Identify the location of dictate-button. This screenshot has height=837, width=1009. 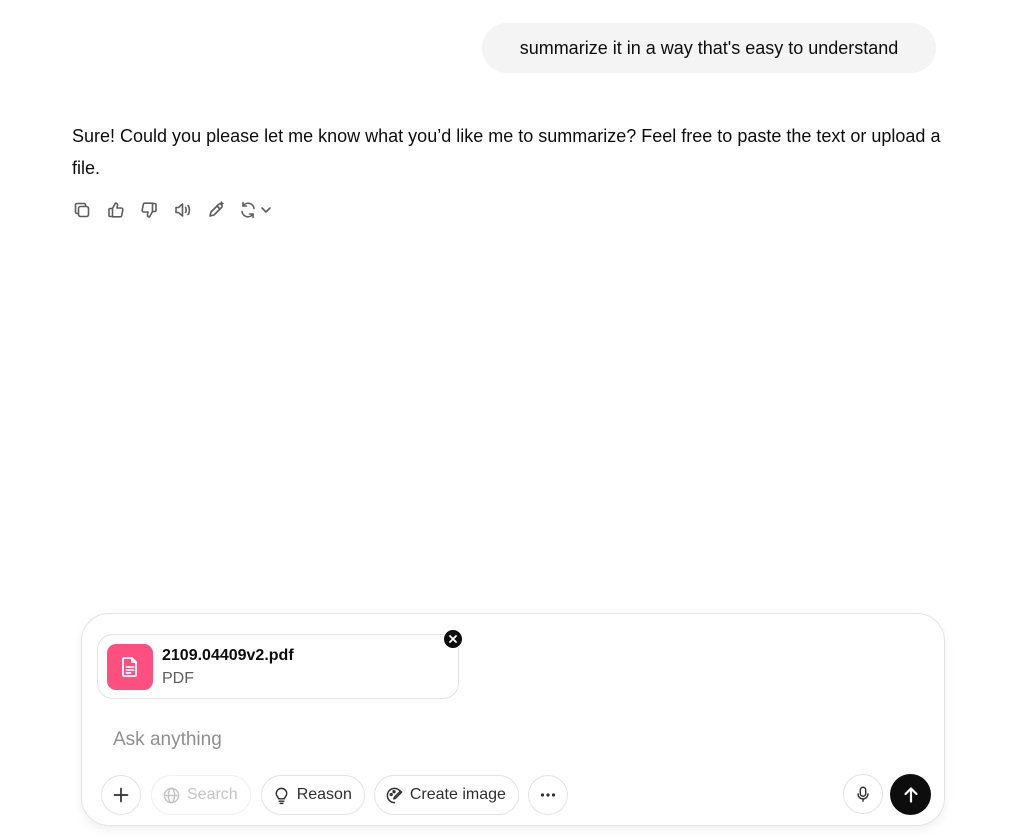
(863, 794).